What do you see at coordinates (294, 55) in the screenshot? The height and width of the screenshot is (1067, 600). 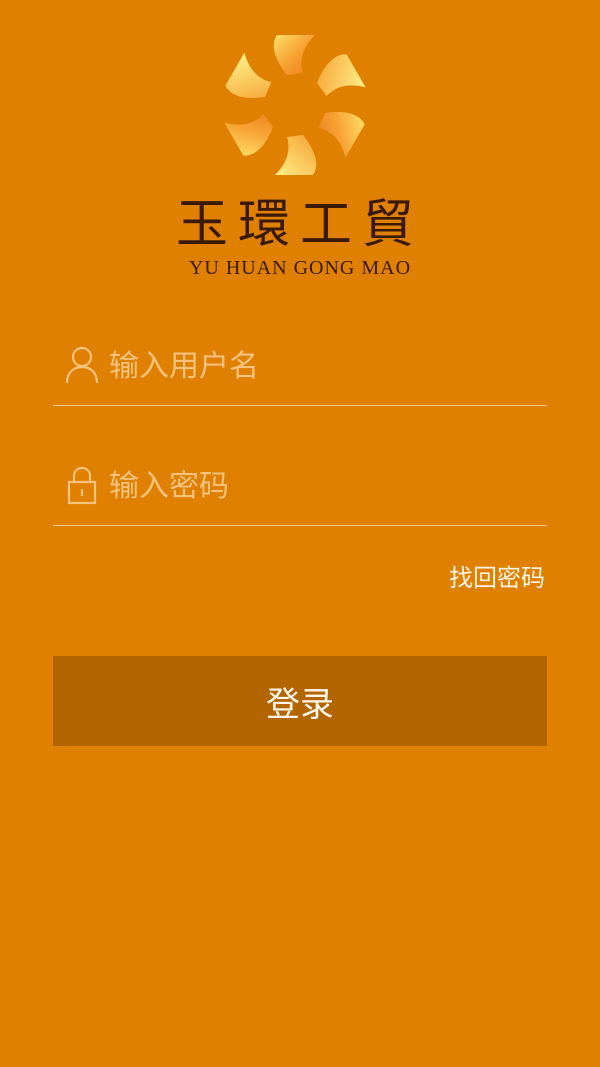 I see `logo-petal` at bounding box center [294, 55].